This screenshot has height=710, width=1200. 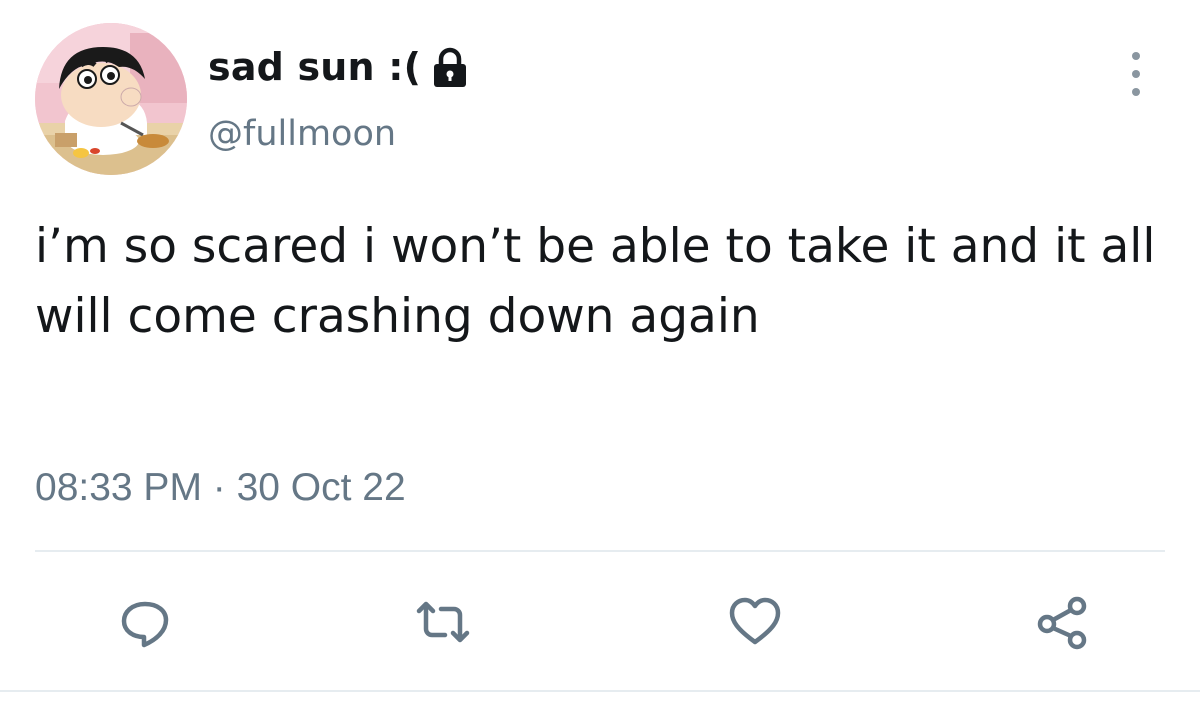 I want to click on retweet-icon, so click(x=443, y=622).